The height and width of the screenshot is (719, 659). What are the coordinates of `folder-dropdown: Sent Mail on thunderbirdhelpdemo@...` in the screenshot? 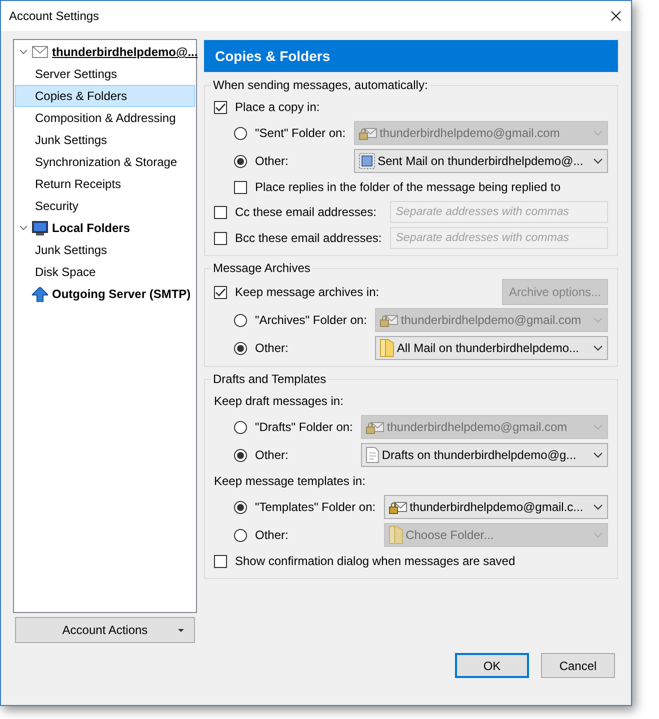 It's located at (481, 161).